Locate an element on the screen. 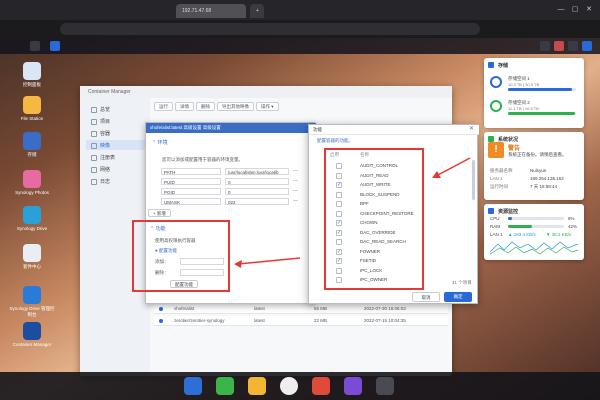 The width and height of the screenshot is (600, 400). capability-row: ✓ FSETID is located at coordinates (375, 261).